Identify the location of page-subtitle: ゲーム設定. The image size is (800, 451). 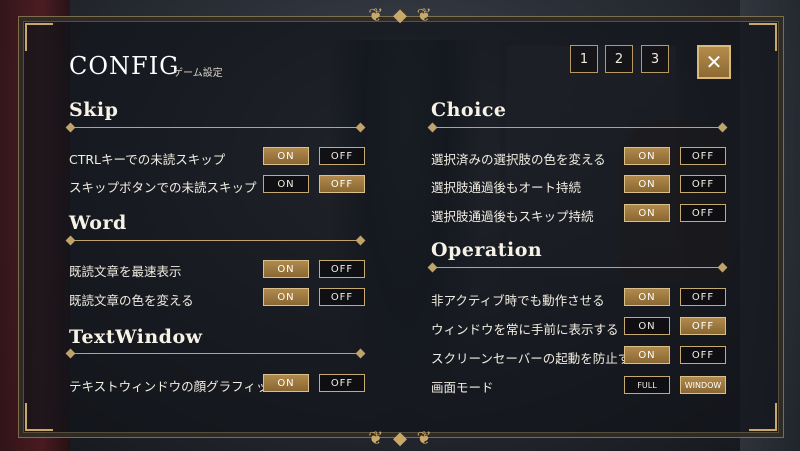
(198, 73).